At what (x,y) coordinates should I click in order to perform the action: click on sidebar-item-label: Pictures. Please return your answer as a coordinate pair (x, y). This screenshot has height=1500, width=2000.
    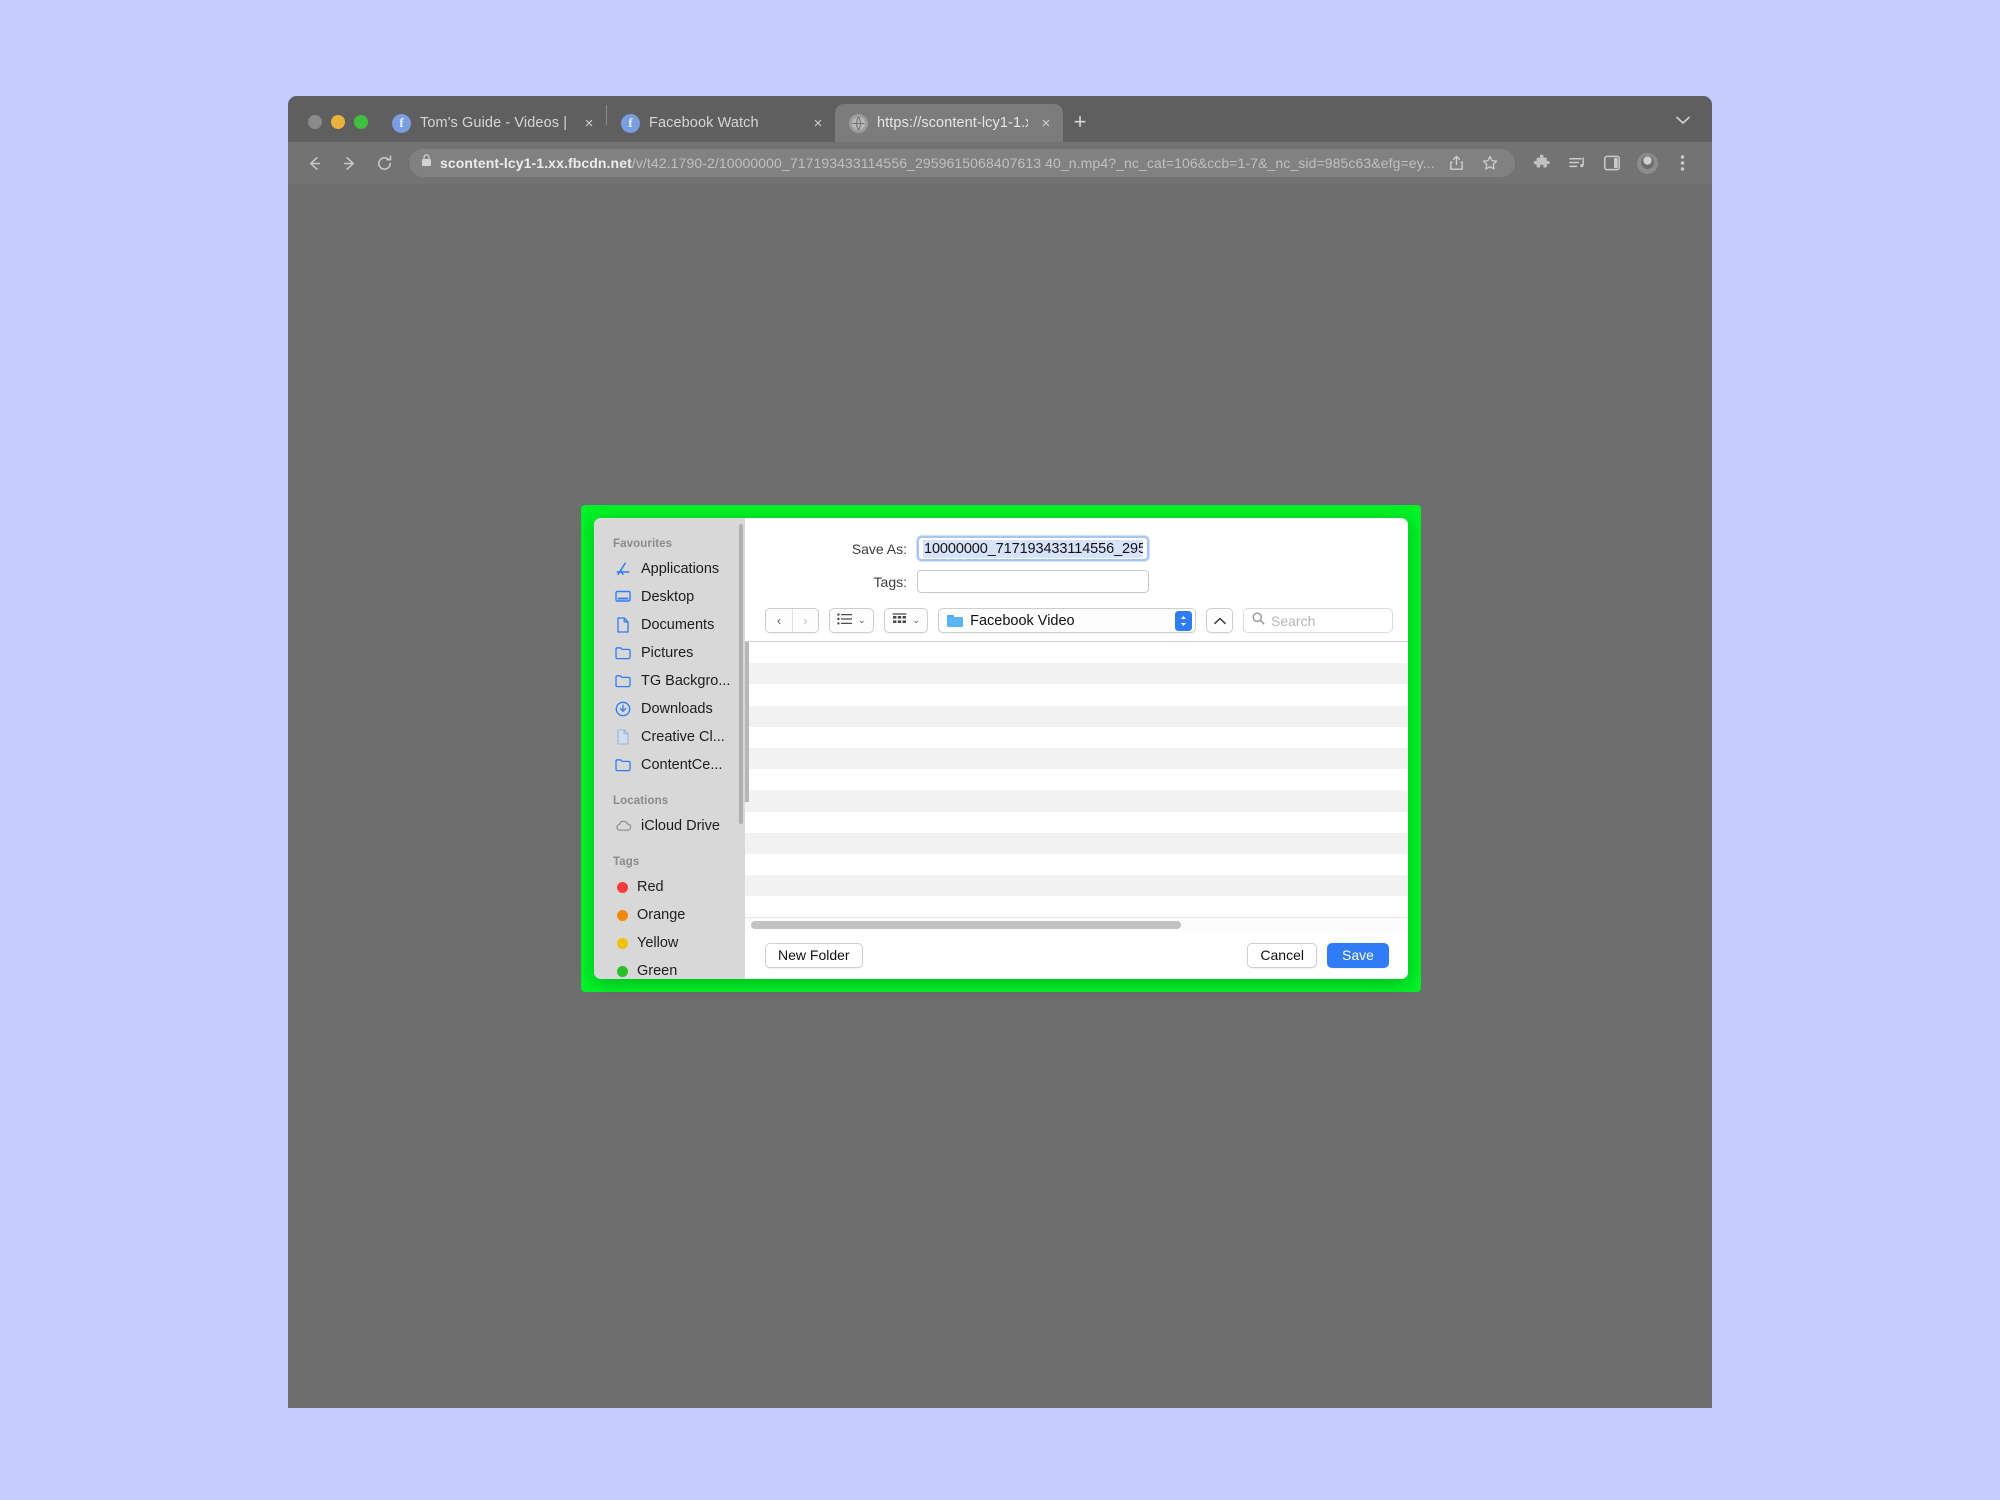
    Looking at the image, I should click on (667, 653).